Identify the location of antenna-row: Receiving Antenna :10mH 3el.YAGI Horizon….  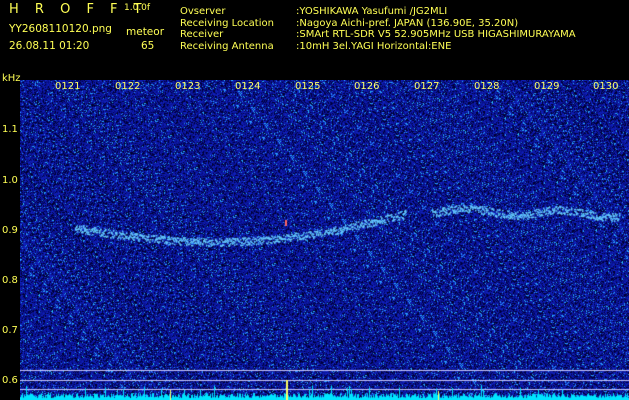
(378, 47).